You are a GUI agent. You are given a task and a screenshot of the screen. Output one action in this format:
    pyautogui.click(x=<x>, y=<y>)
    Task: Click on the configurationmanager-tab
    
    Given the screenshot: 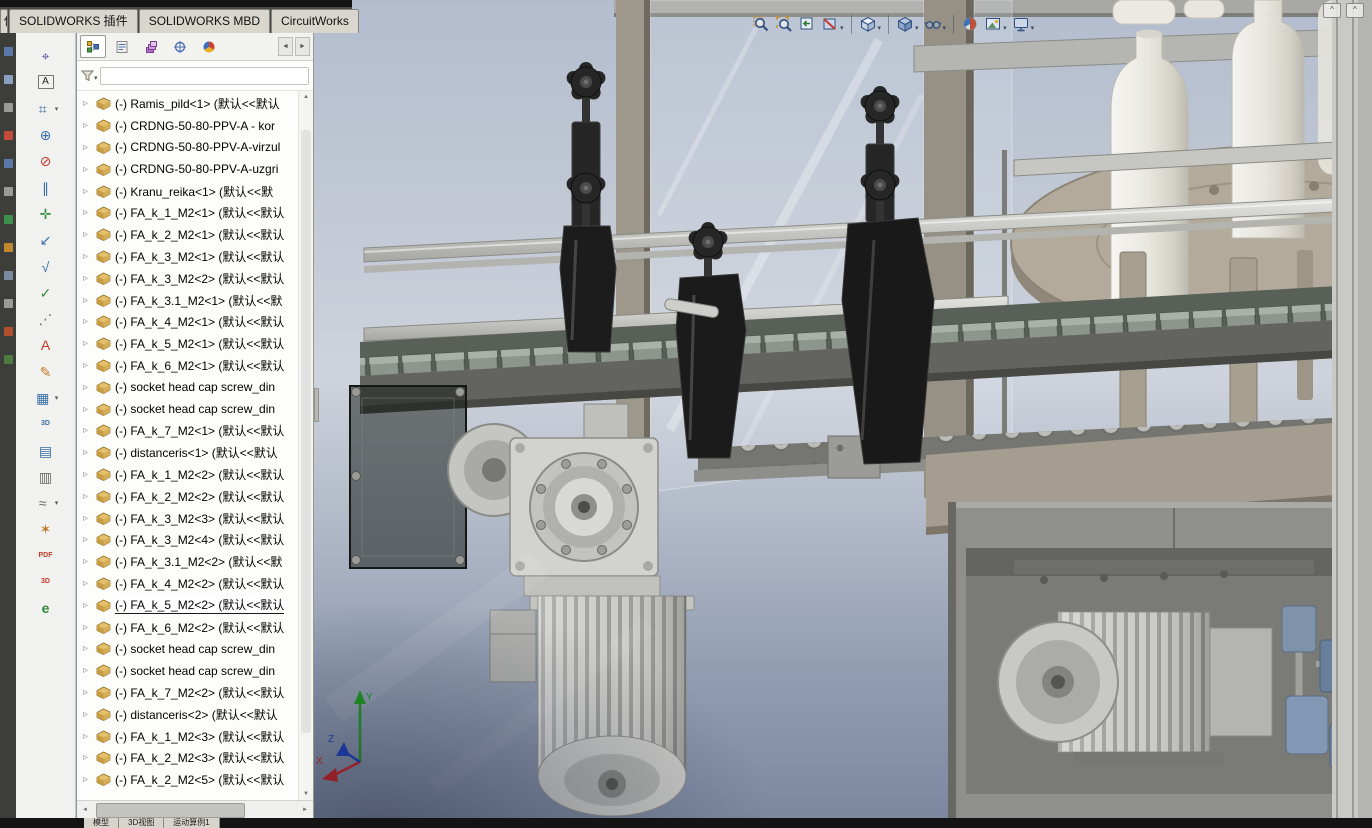 What is the action you would take?
    pyautogui.click(x=151, y=46)
    